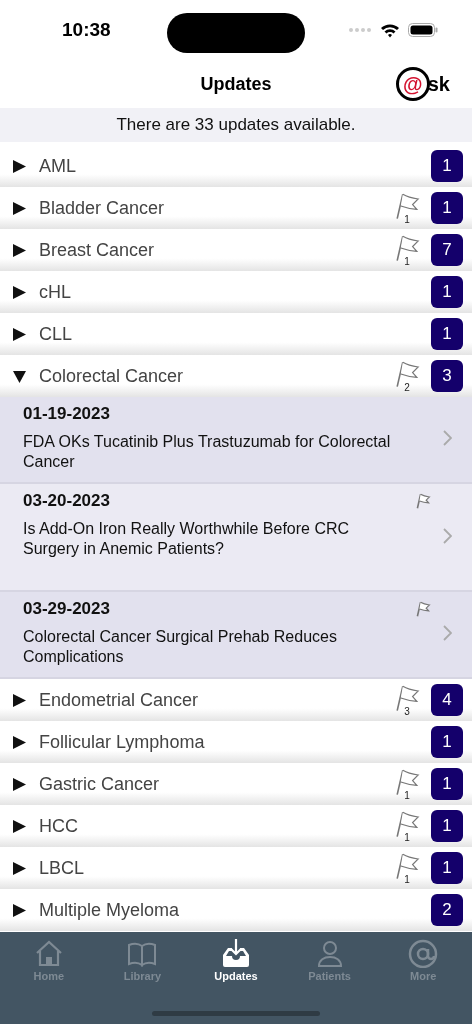  Describe the element at coordinates (360, 30) in the screenshot. I see `signal-icon` at that location.